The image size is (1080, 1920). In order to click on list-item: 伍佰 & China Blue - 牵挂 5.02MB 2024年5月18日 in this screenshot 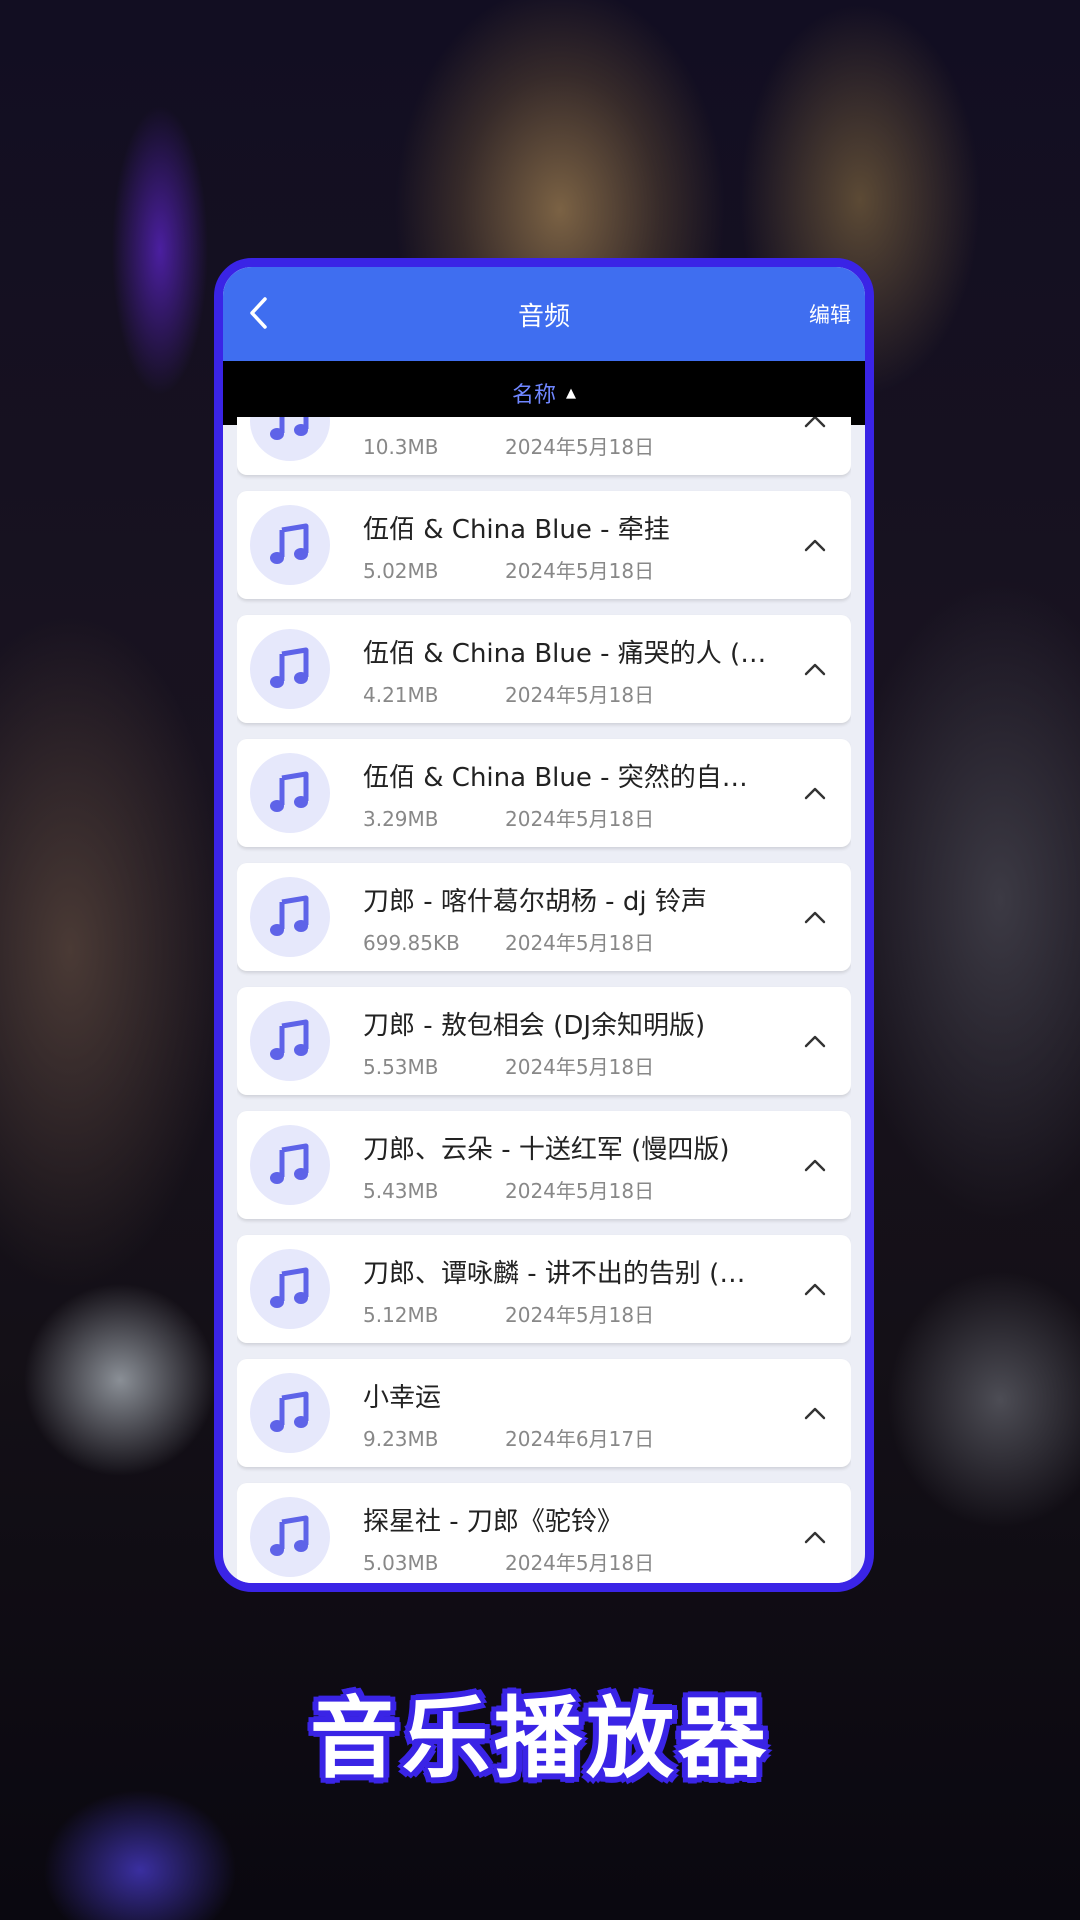, I will do `click(544, 545)`.